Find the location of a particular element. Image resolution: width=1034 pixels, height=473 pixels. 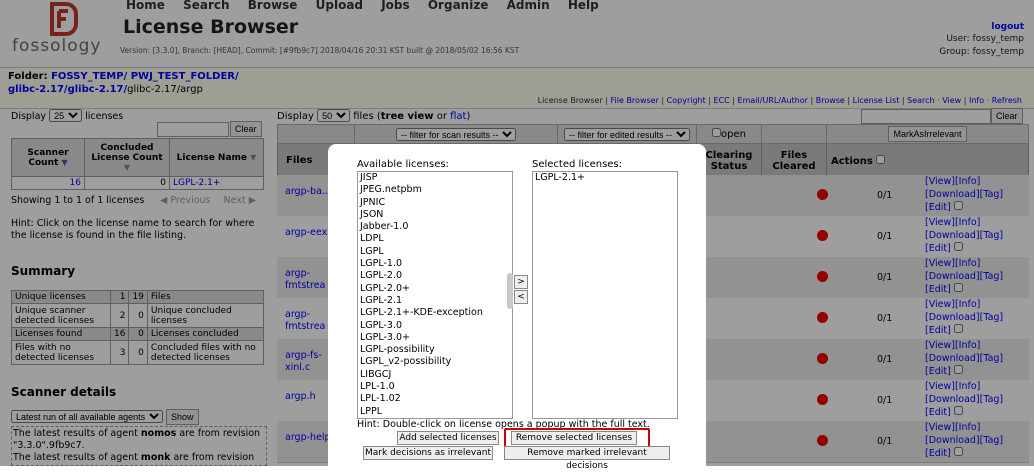

list-item: LGPL-3.0+ is located at coordinates (435, 338).